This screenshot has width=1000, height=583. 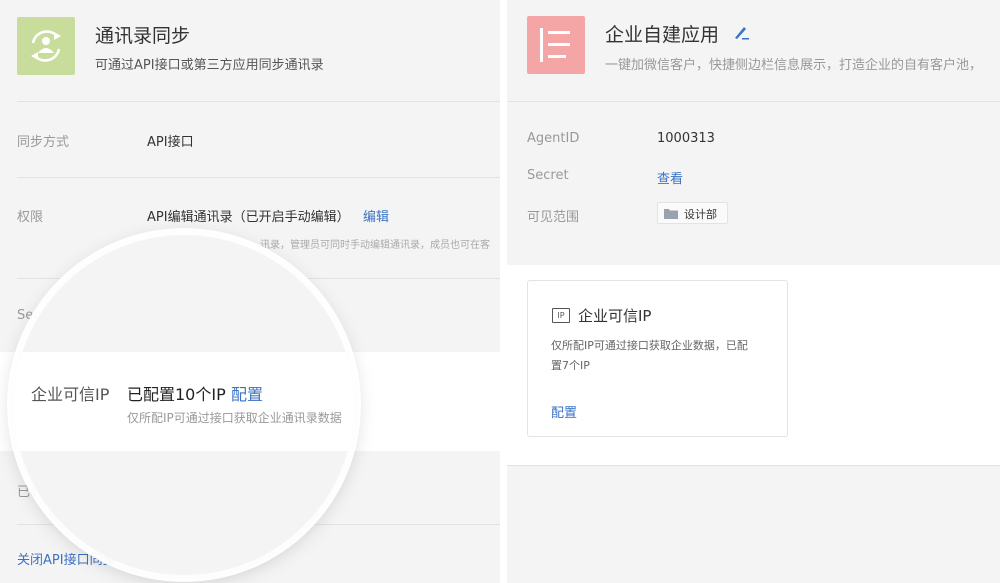 What do you see at coordinates (170, 142) in the screenshot?
I see `sync-mode-value: API接口` at bounding box center [170, 142].